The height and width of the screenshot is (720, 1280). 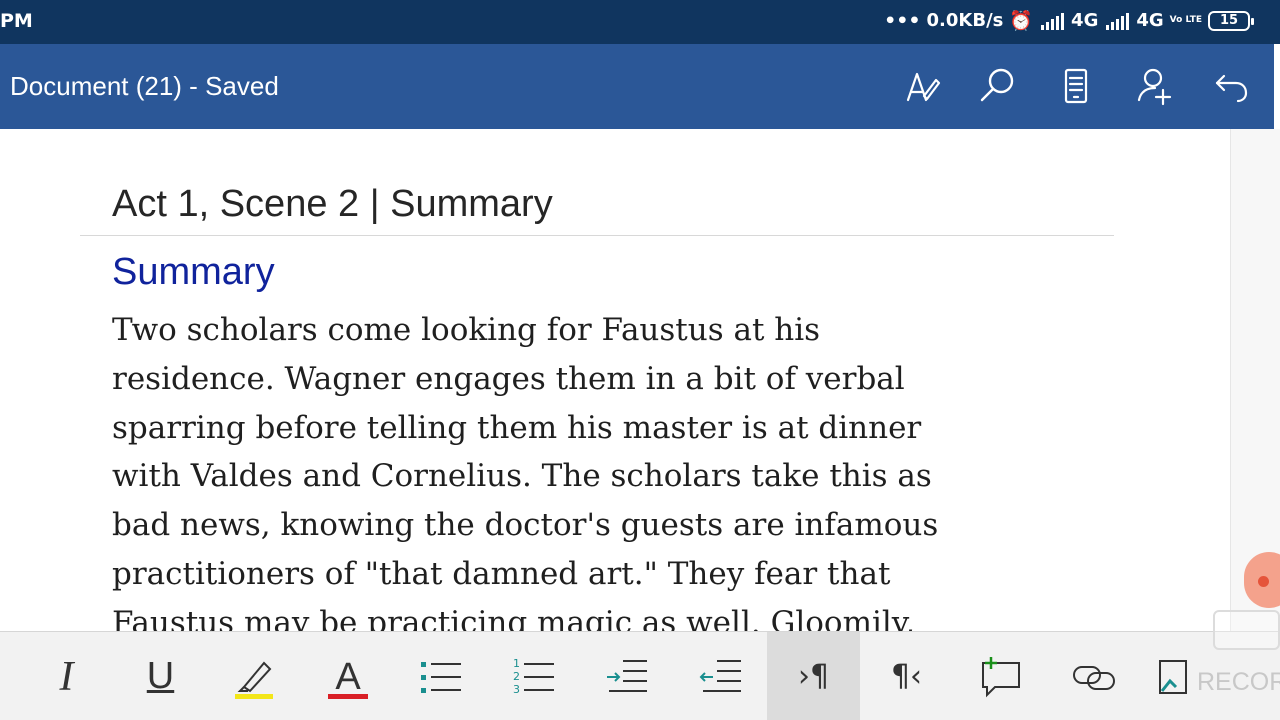 I want to click on numbering-button: 1 2 3, so click(x=533, y=676).